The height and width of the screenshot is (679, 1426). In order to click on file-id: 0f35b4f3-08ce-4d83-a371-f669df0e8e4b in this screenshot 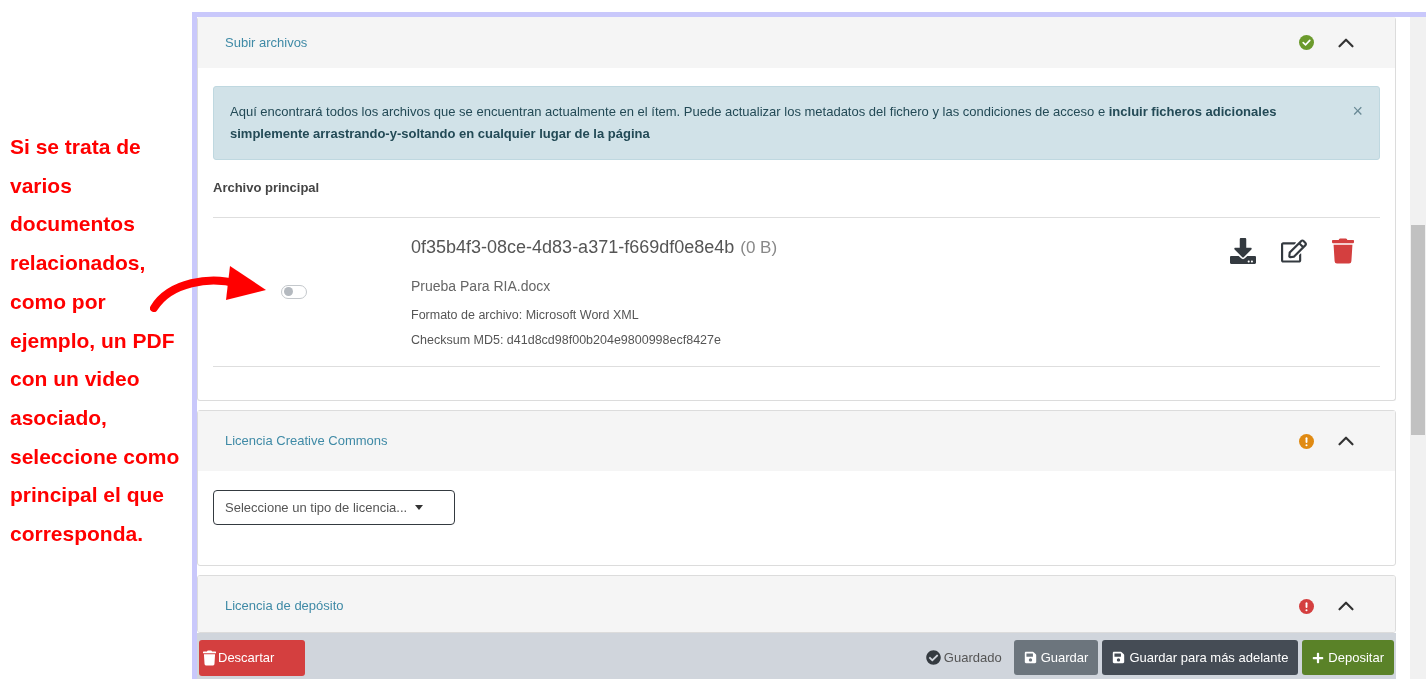, I will do `click(573, 247)`.